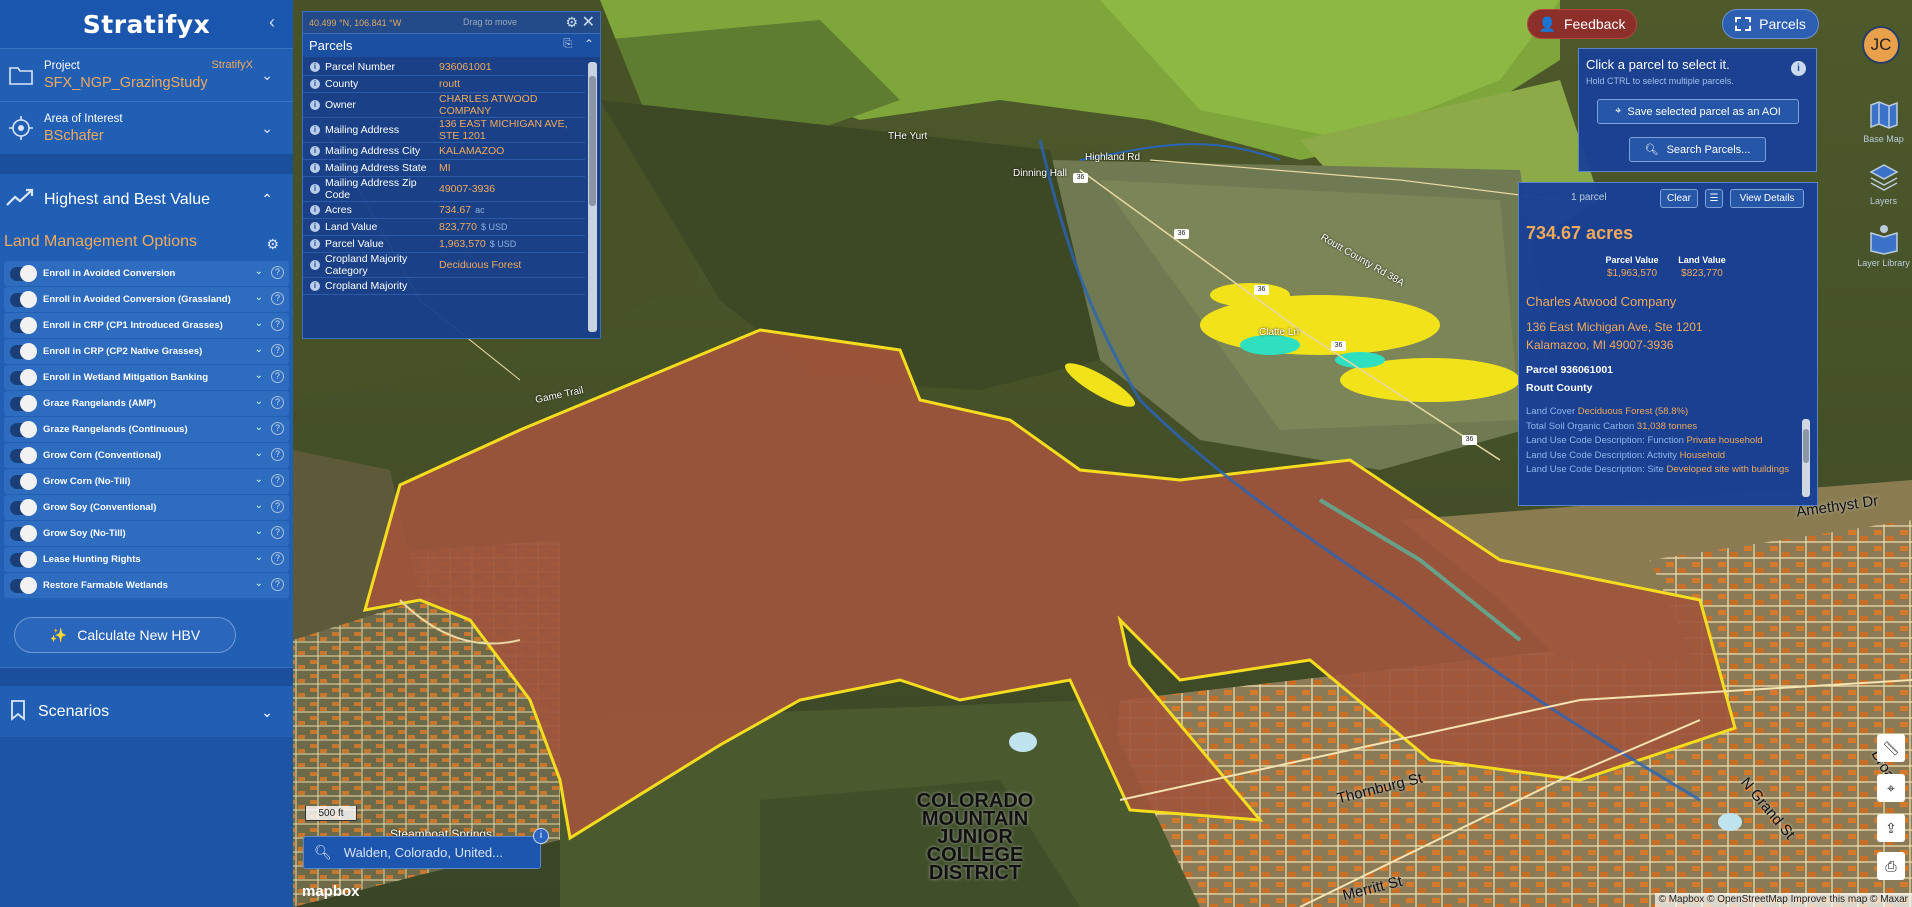  What do you see at coordinates (451, 22) in the screenshot?
I see `panel-drag-bar: 40.499 °N, 106.841 °W Drag to move ⚙ ✕` at bounding box center [451, 22].